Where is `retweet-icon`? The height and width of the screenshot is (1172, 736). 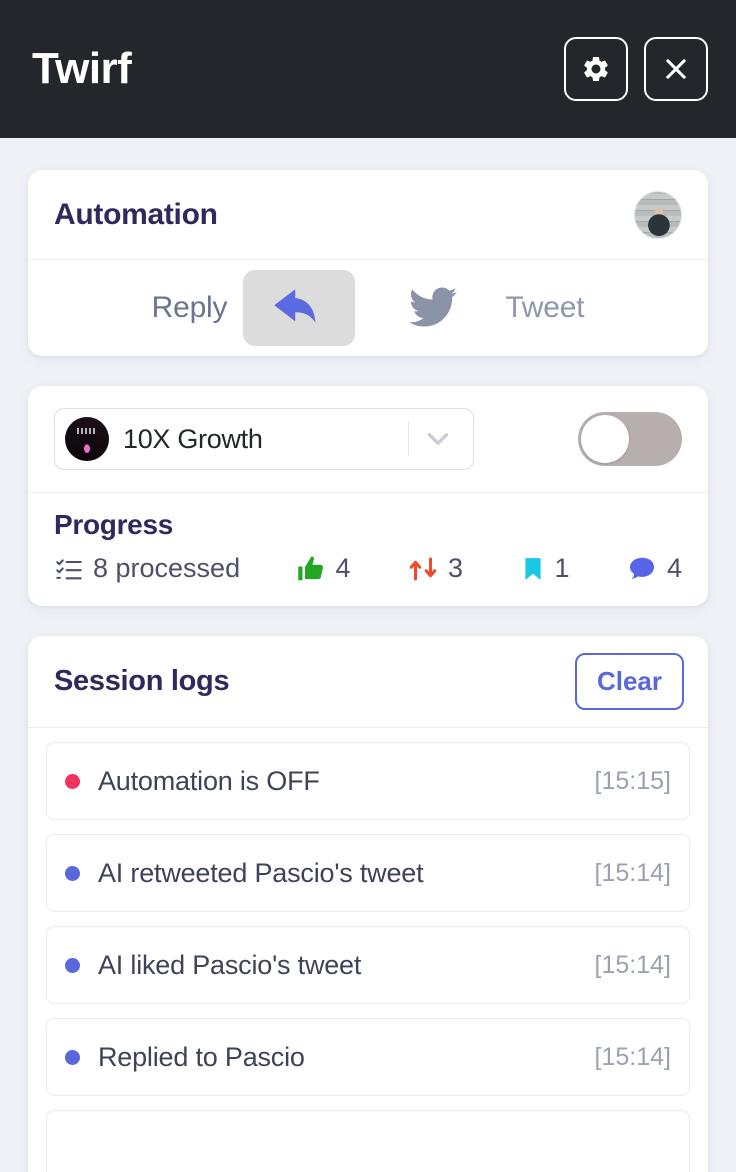
retweet-icon is located at coordinates (423, 569).